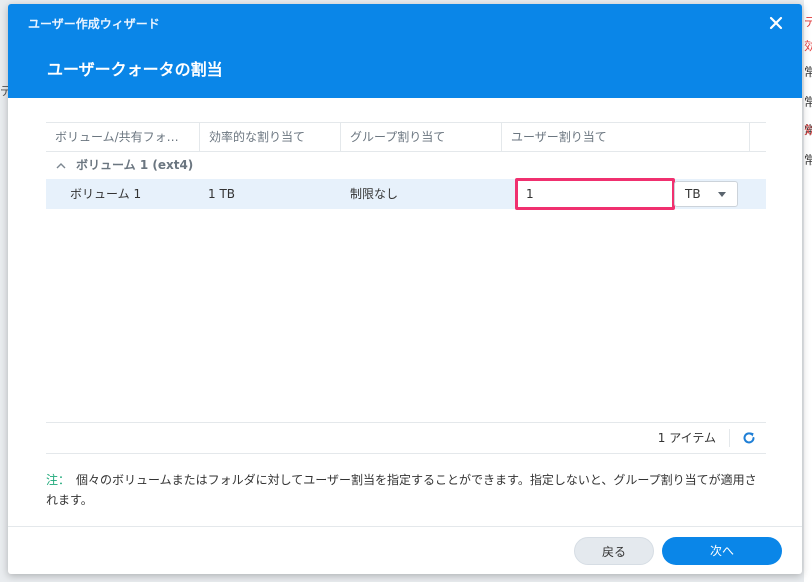  What do you see at coordinates (222, 194) in the screenshot?
I see `effective-quota: 1 TB` at bounding box center [222, 194].